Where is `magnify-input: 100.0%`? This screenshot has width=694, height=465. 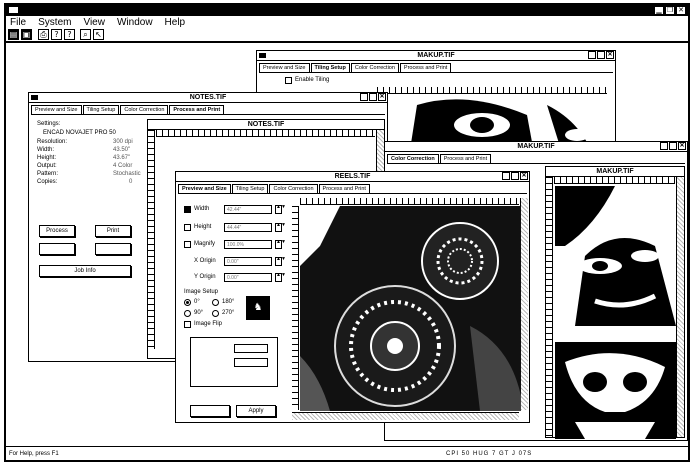 magnify-input: 100.0% is located at coordinates (248, 244).